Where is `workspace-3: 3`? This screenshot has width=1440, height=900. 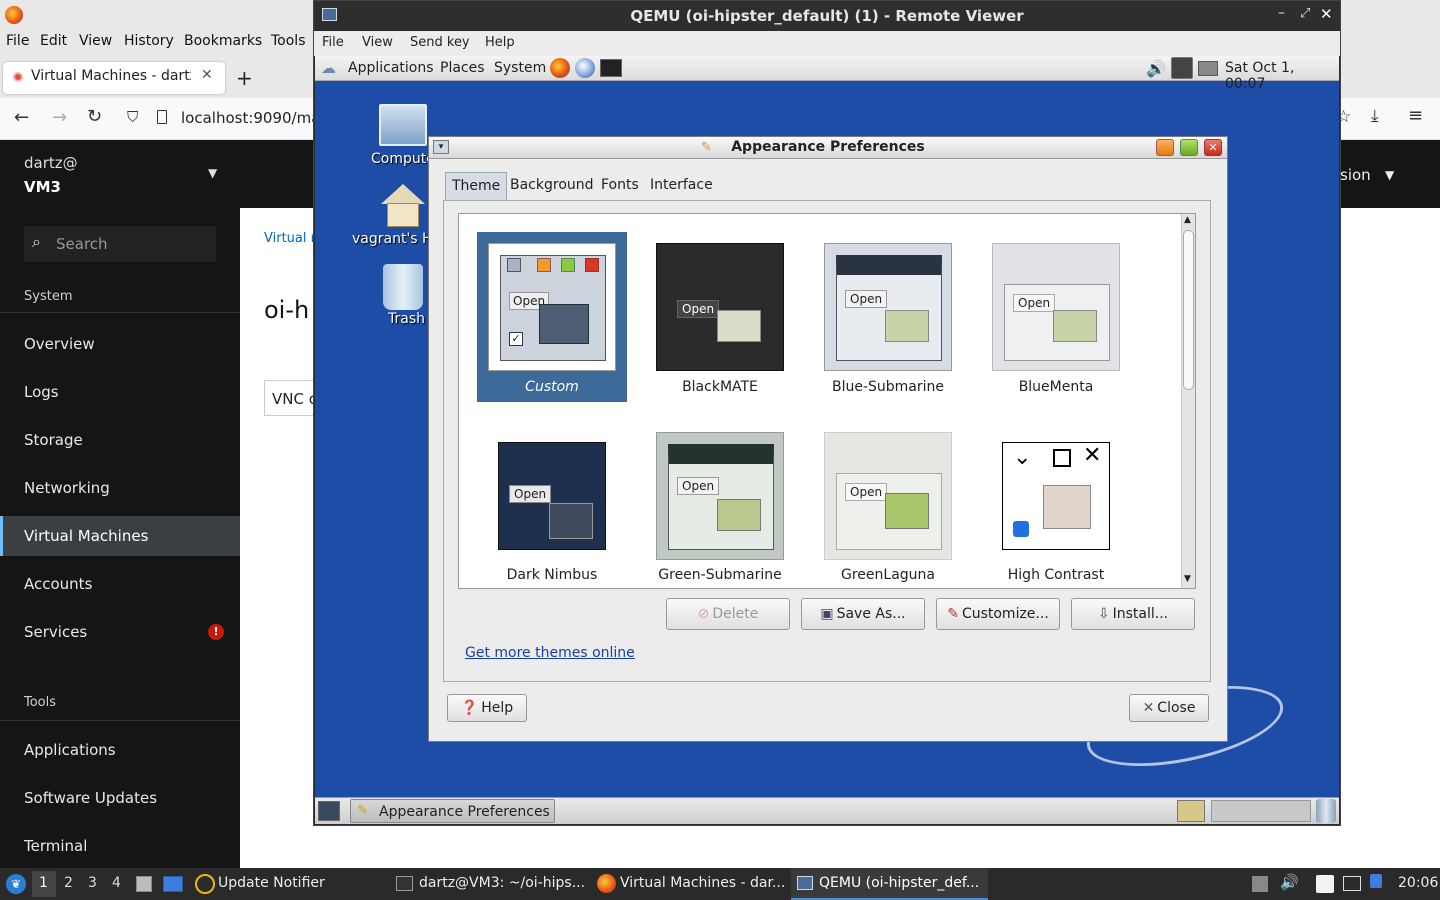 workspace-3: 3 is located at coordinates (92, 883).